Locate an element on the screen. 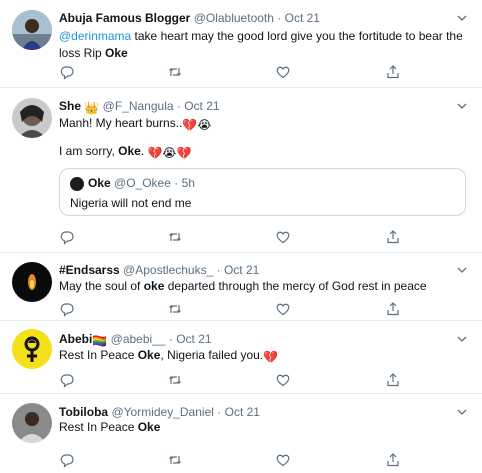 This screenshot has height=473, width=482. user-handle: @Yormidey_Daniel is located at coordinates (162, 412).